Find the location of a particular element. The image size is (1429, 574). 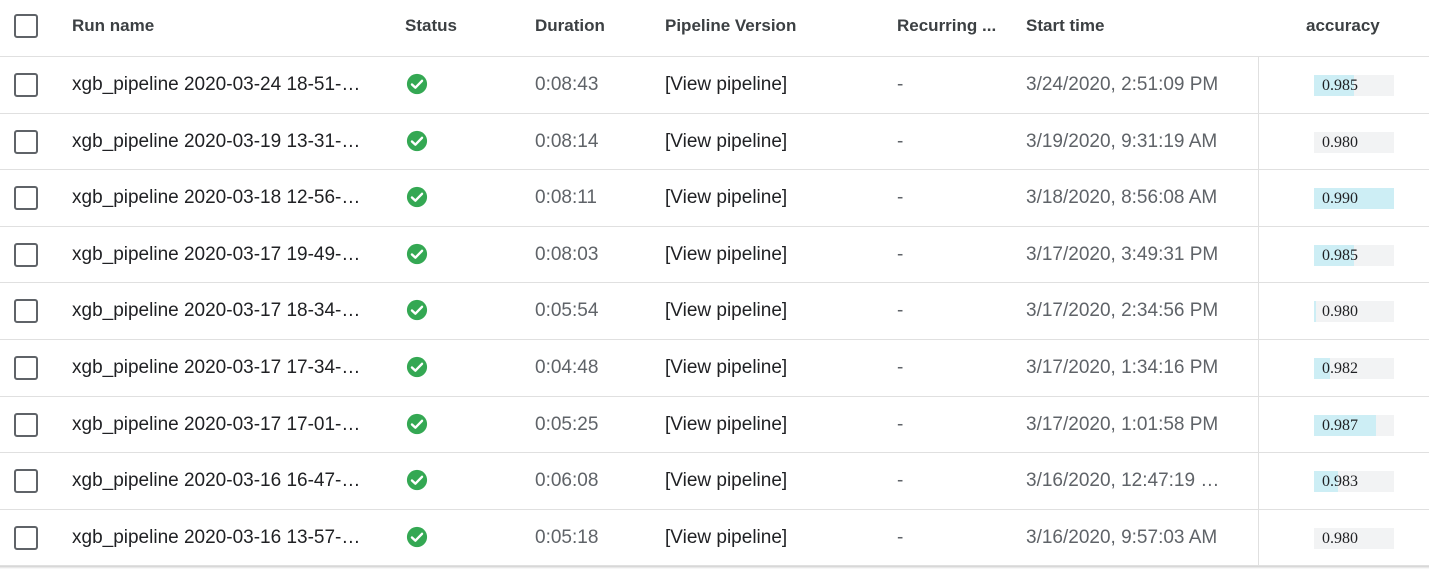

start-time-cell: 3/18/2020, 8:56:08 AM is located at coordinates (1122, 198).